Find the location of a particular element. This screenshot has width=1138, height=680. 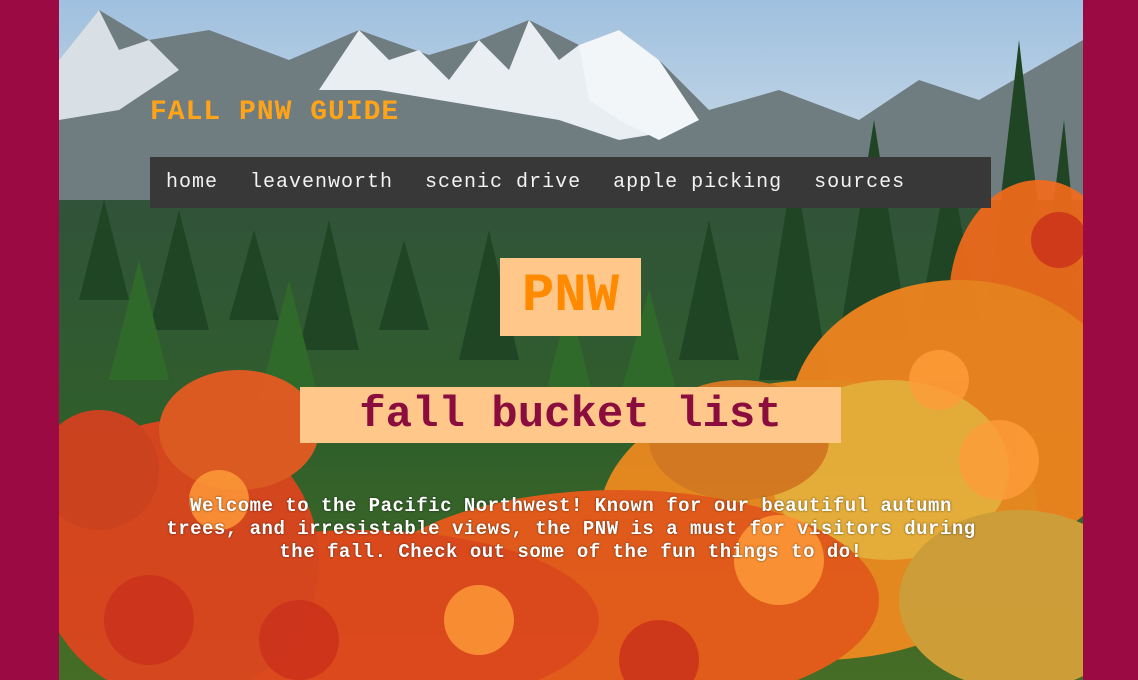

nav-link-leavenworth: leavenworth is located at coordinates (321, 182).